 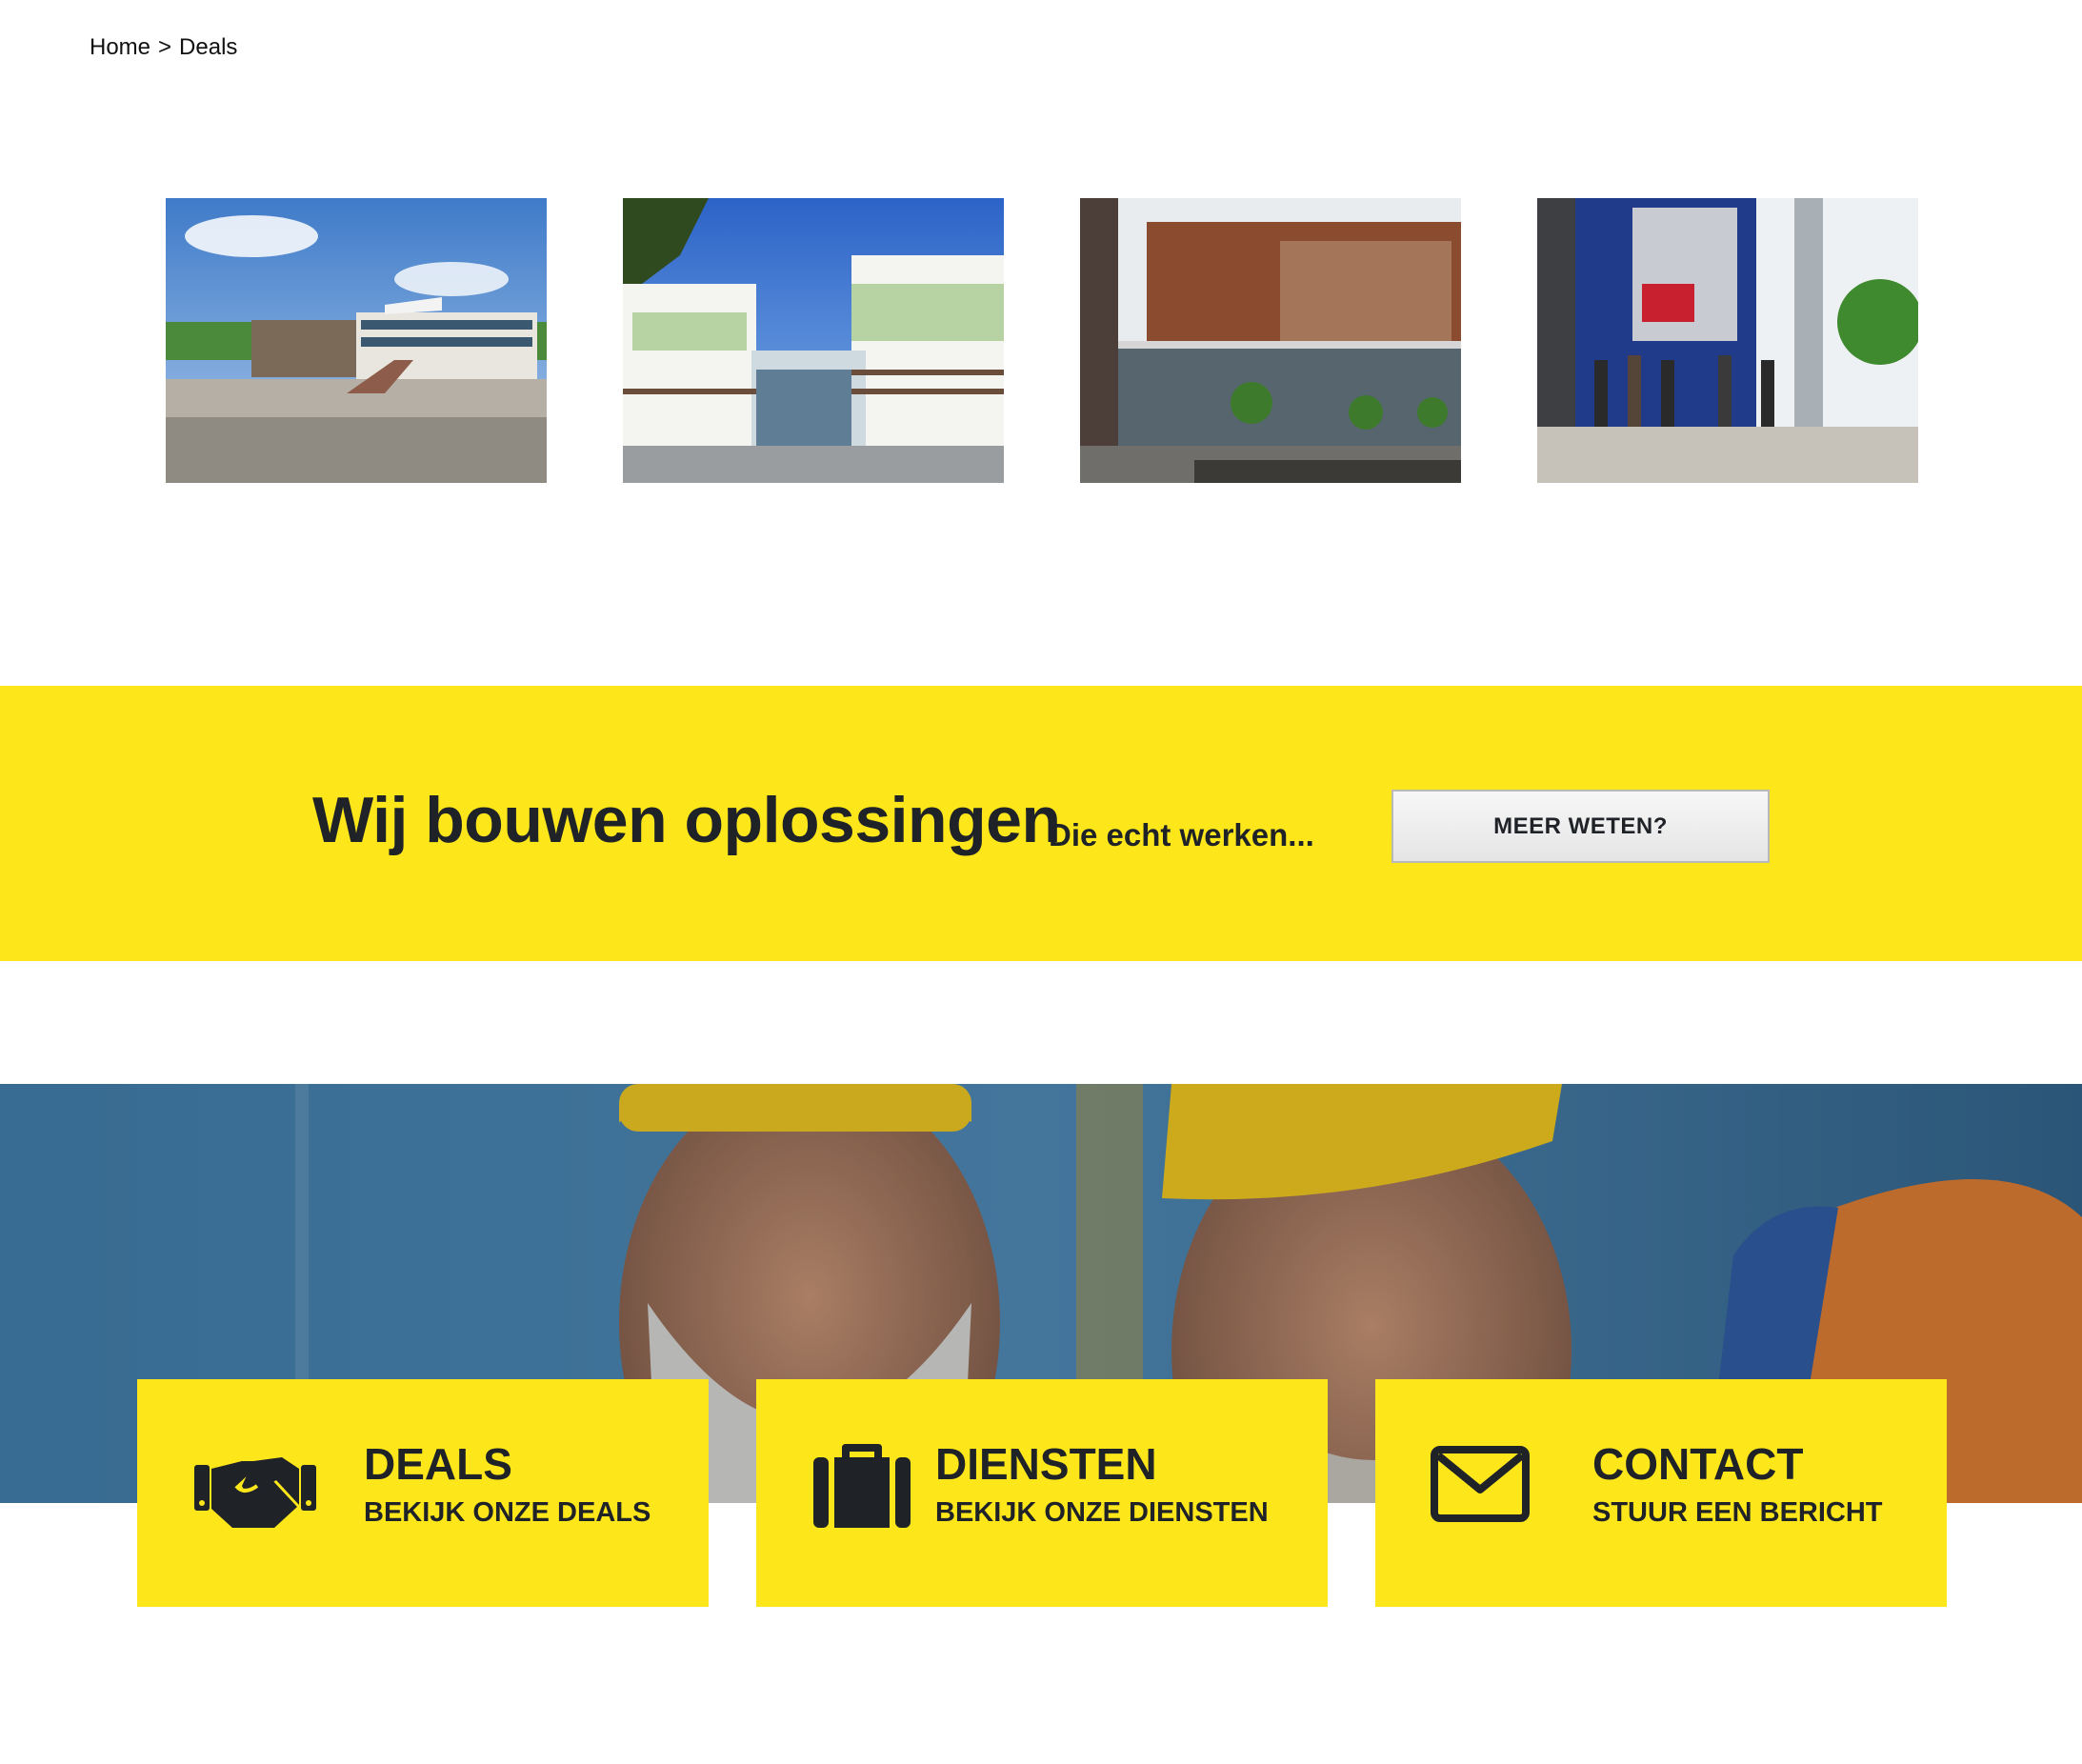 I want to click on breadcrumb-current: Deals, so click(x=208, y=47).